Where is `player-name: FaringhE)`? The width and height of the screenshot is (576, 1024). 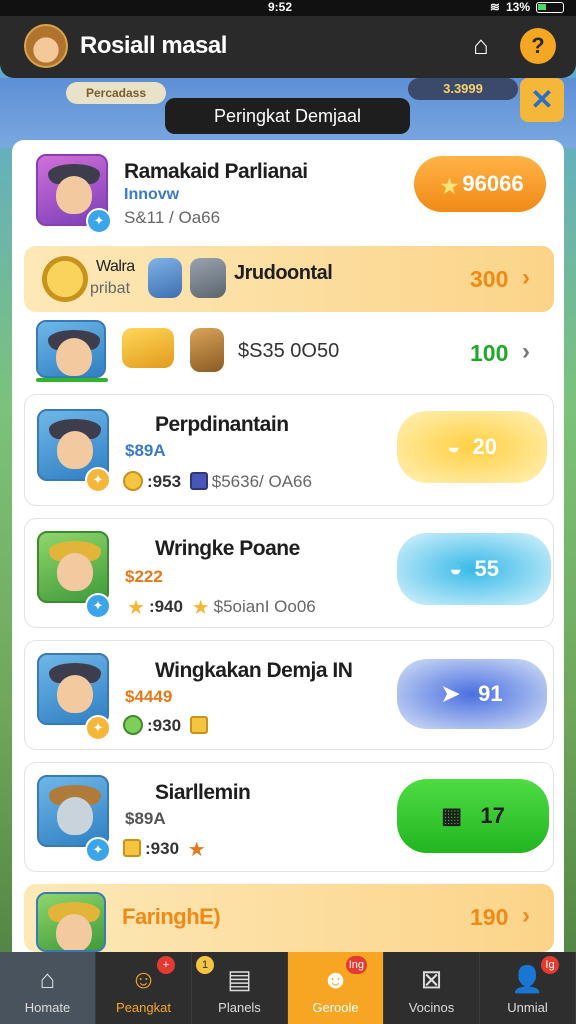 player-name: FaringhE) is located at coordinates (171, 916).